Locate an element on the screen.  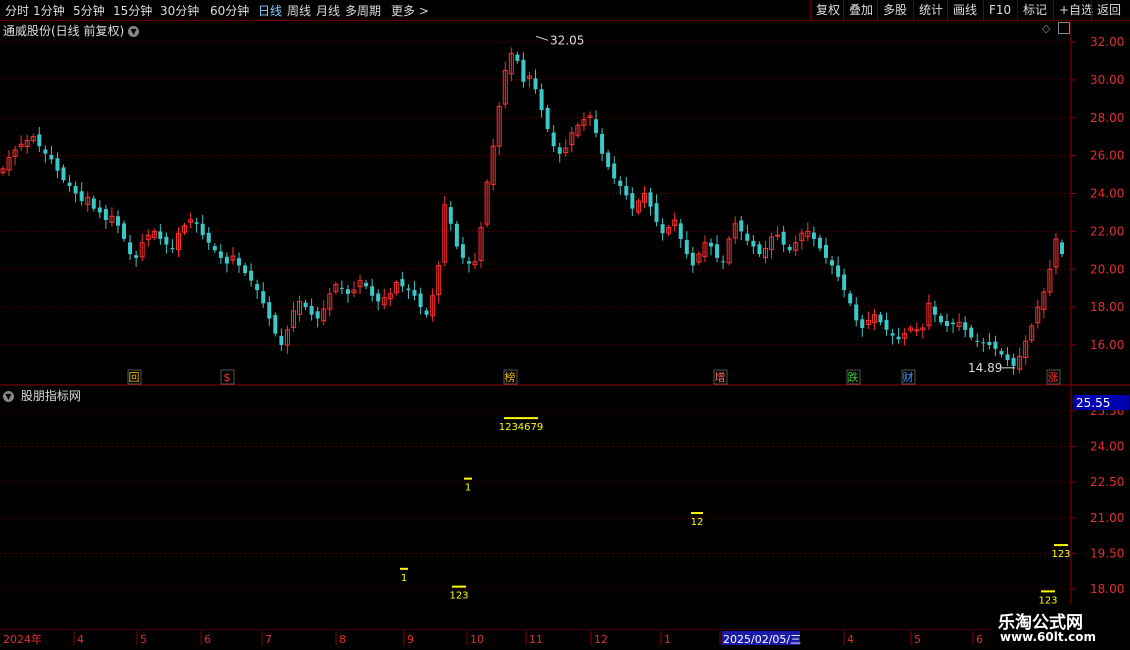
y-tick-label: 26.00 is located at coordinates (1107, 156).